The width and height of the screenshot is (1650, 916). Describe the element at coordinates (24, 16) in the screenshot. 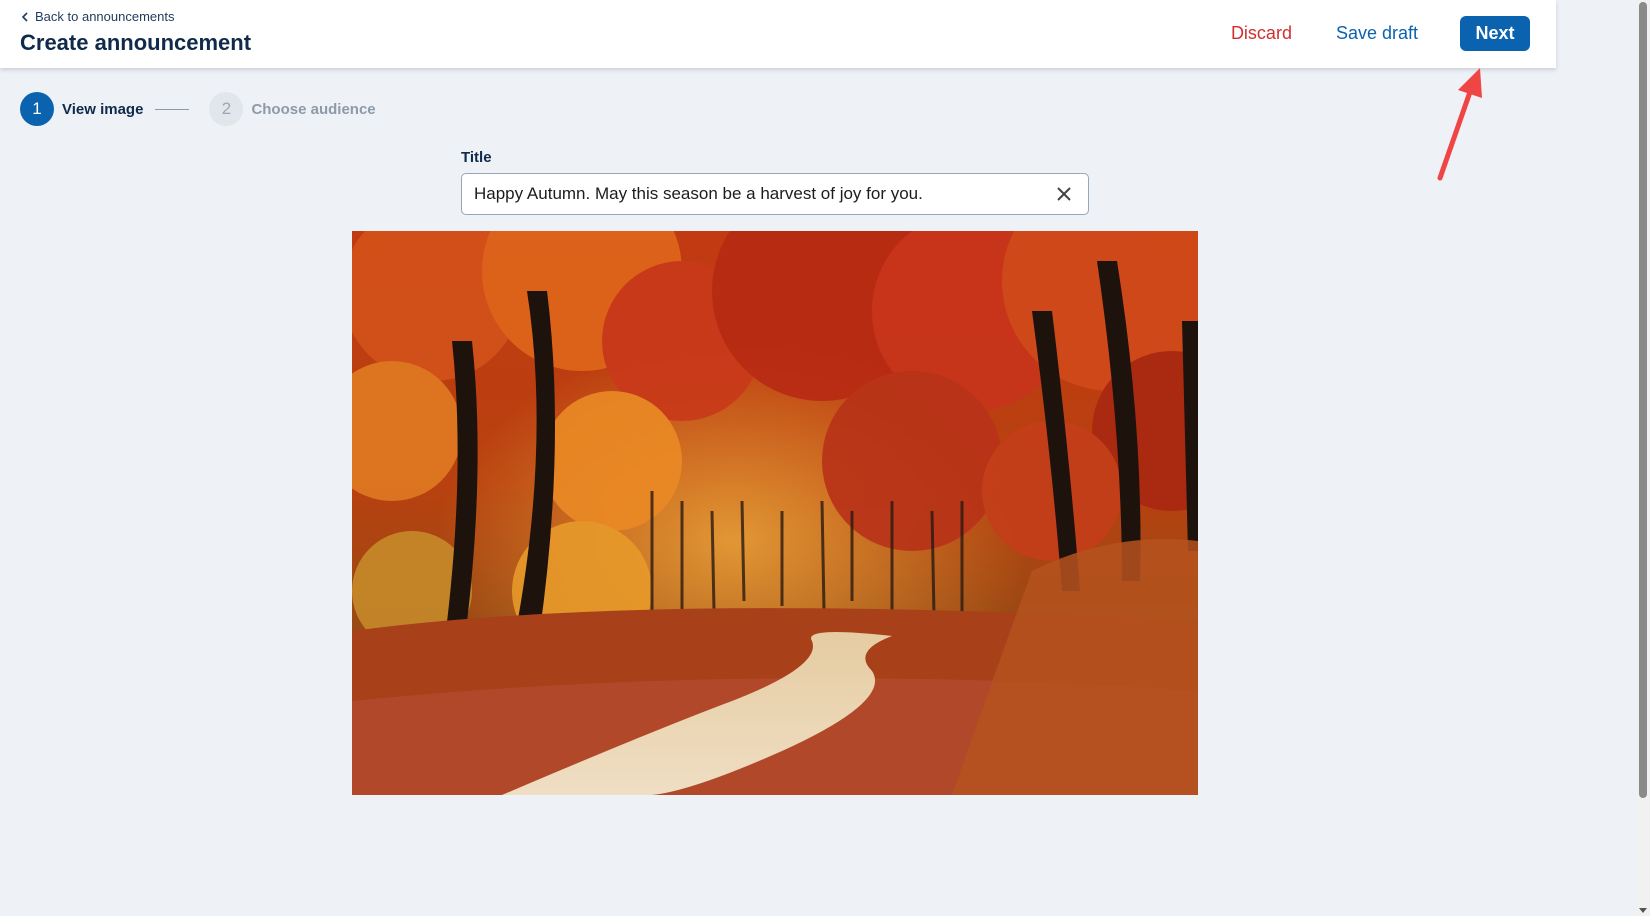

I see `chevron-left-icon` at that location.